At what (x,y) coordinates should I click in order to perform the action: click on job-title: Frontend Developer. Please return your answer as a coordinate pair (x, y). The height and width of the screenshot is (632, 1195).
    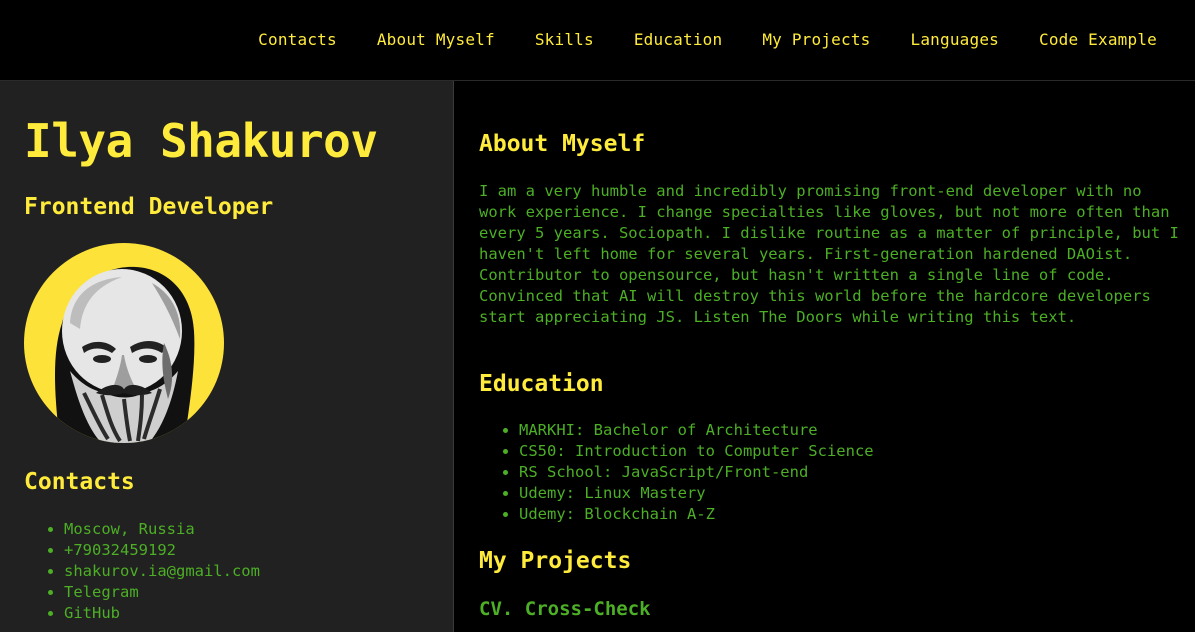
    Looking at the image, I should click on (149, 207).